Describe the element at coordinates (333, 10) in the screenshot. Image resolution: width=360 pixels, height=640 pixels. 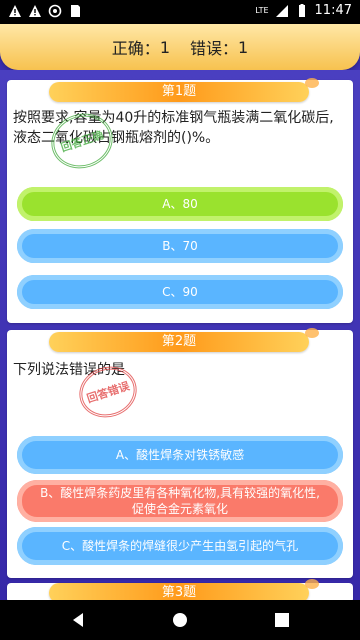
I see `clock: 11:47` at that location.